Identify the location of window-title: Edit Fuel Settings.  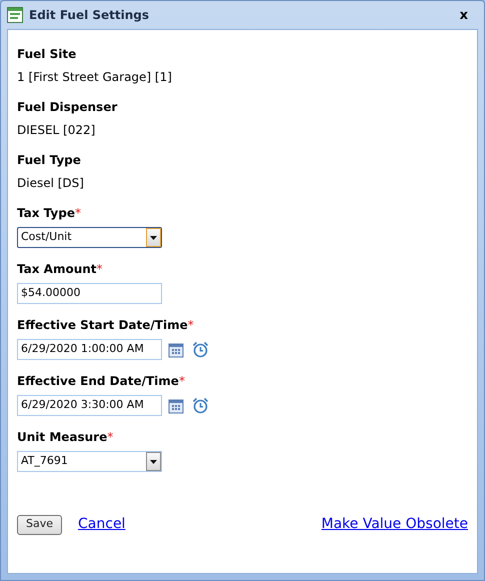
(89, 15).